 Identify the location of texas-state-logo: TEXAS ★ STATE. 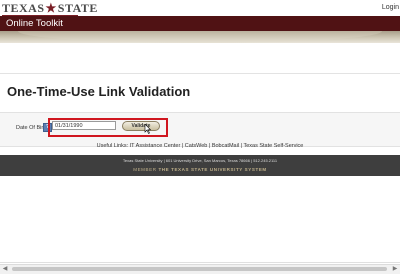
(50, 8).